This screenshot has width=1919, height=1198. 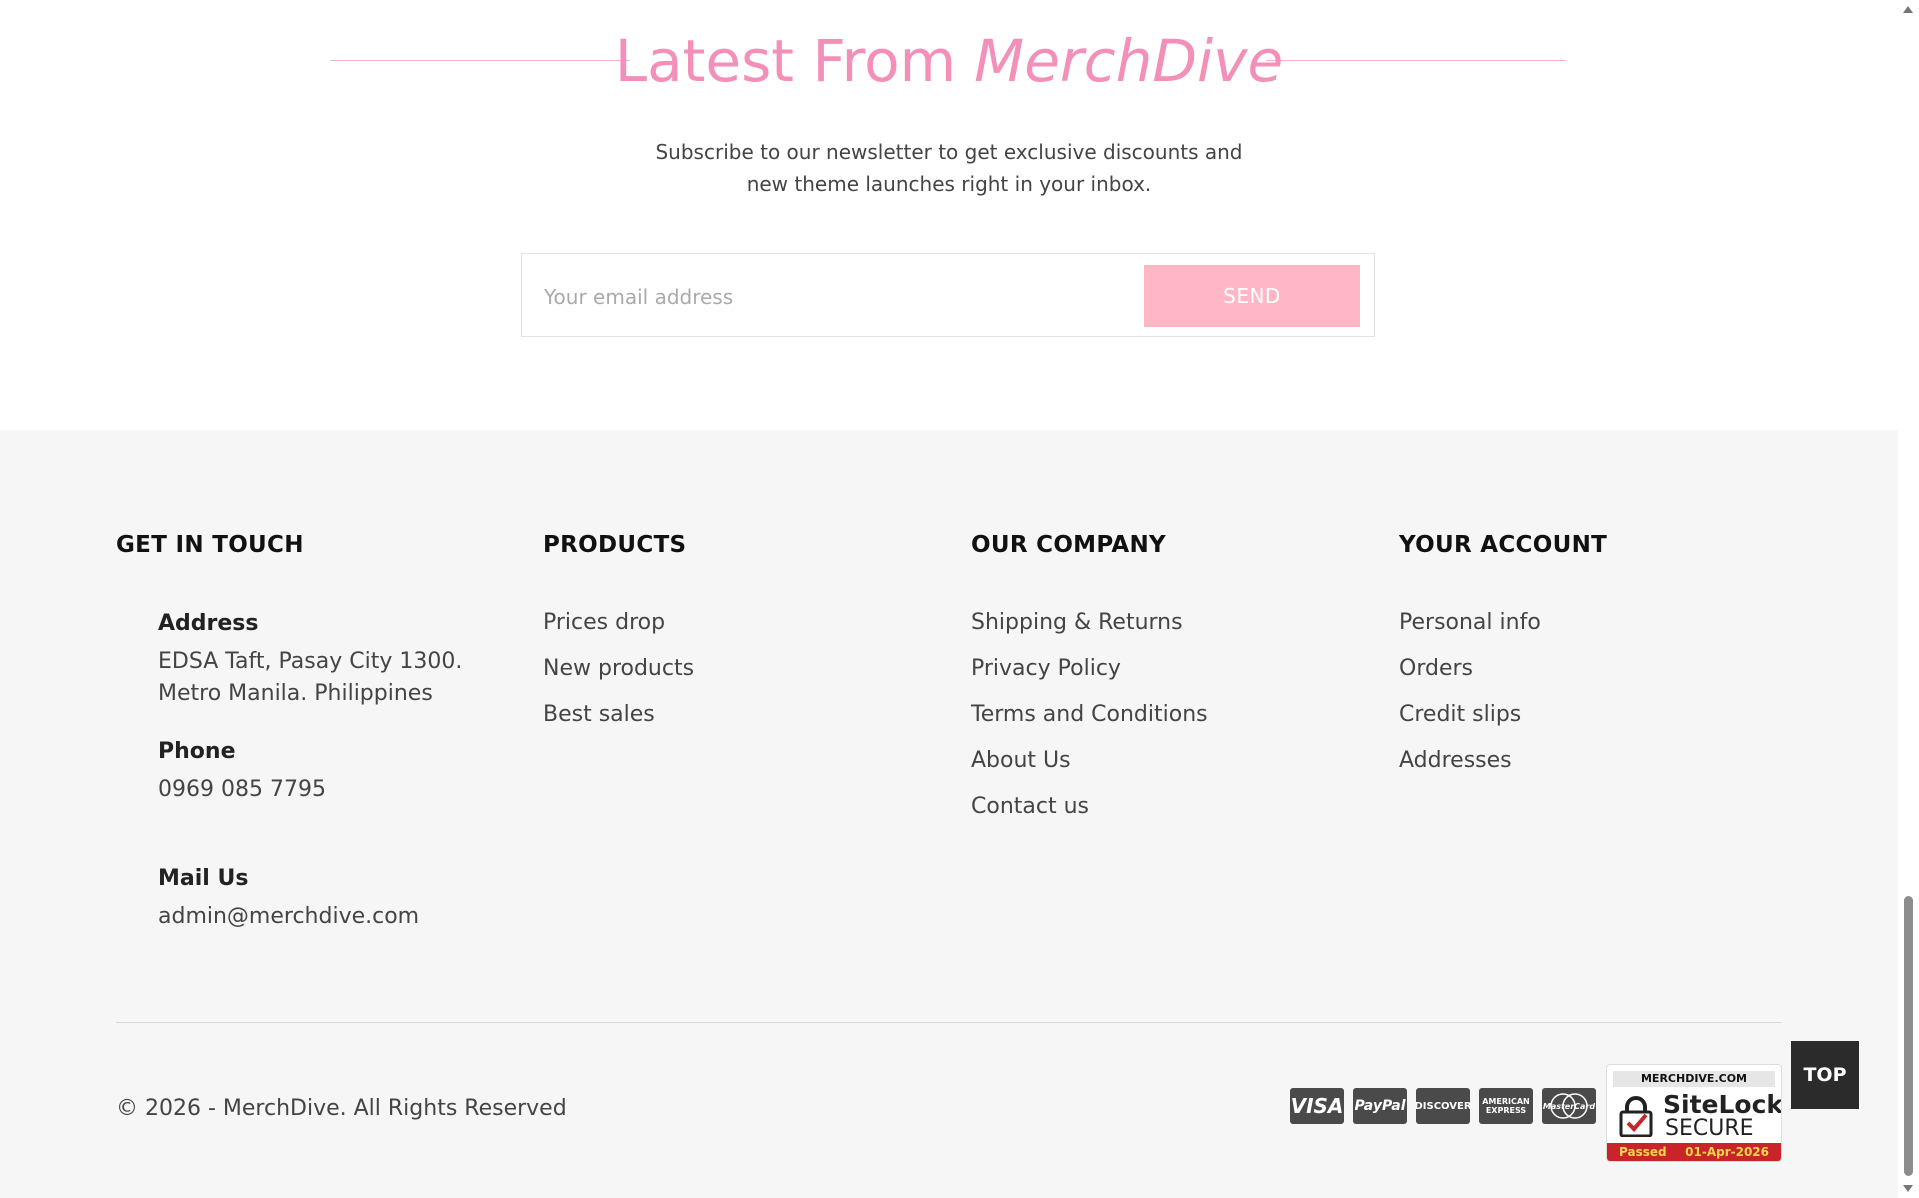 I want to click on mail-block: Mail Us admin@merchdive.com, so click(x=288, y=898).